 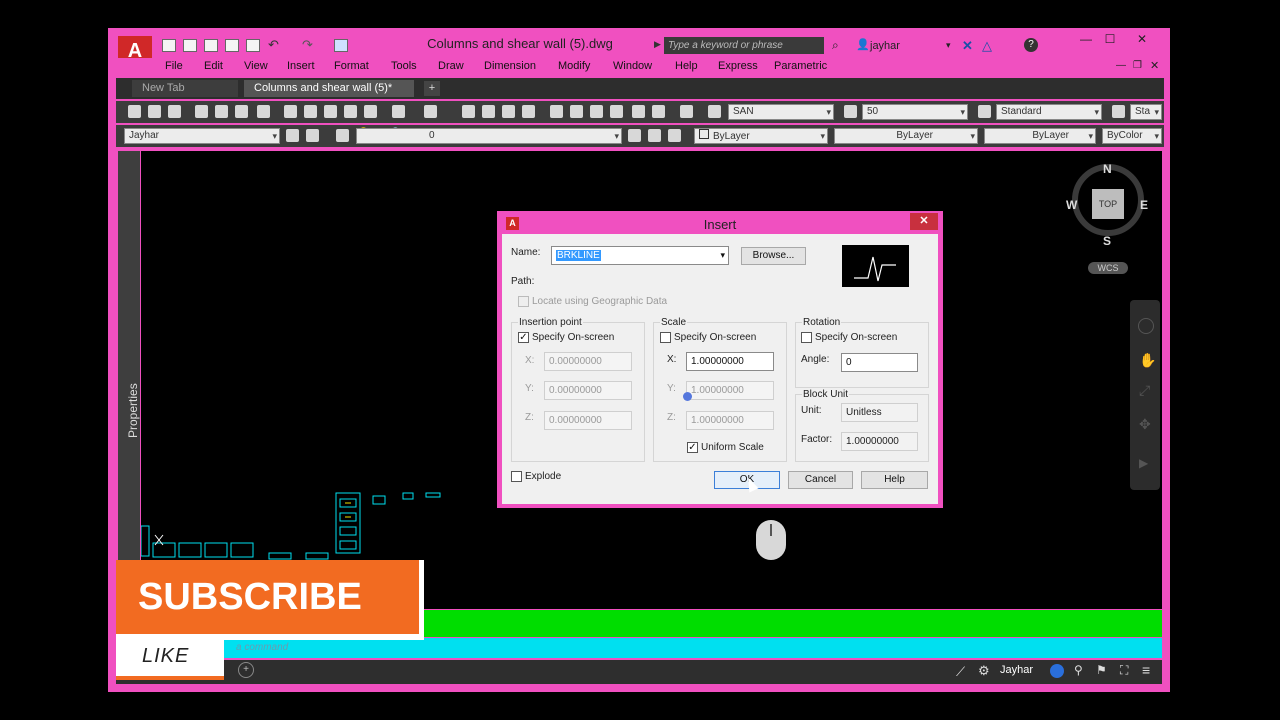 I want to click on orbit-icon: ✥, so click(x=1145, y=424).